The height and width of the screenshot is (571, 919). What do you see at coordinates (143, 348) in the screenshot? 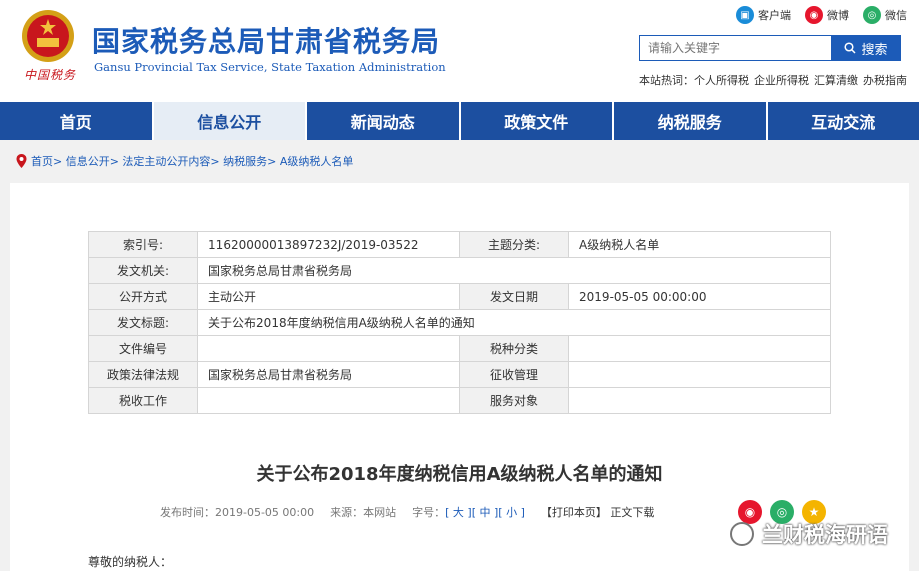
I see `meta-label: 文件编号` at bounding box center [143, 348].